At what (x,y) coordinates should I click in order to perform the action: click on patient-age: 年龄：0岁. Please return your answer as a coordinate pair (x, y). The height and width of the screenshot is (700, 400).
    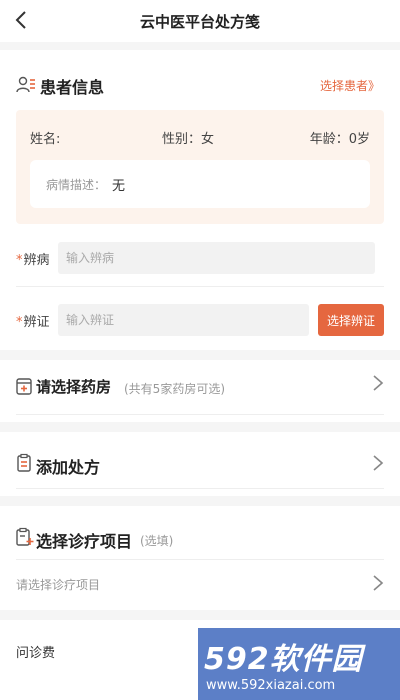
    Looking at the image, I should click on (339, 139).